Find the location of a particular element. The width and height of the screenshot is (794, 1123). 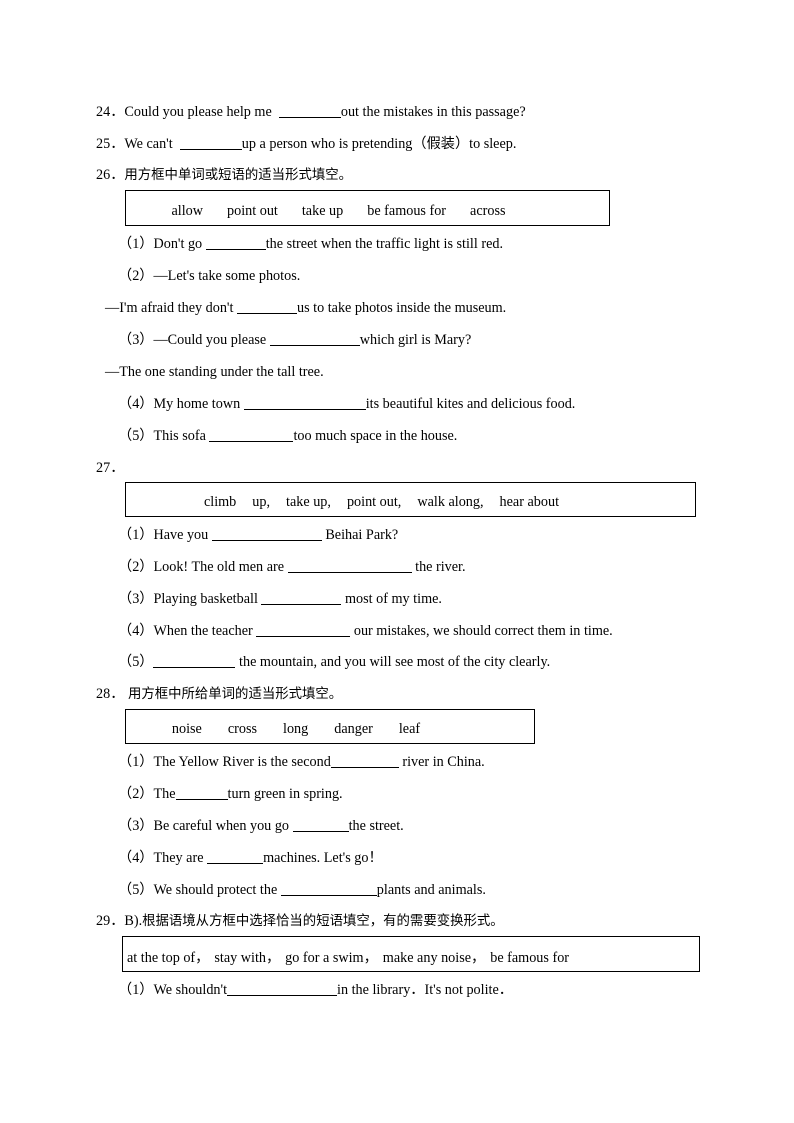

item-text-after: river in China. is located at coordinates (443, 762).